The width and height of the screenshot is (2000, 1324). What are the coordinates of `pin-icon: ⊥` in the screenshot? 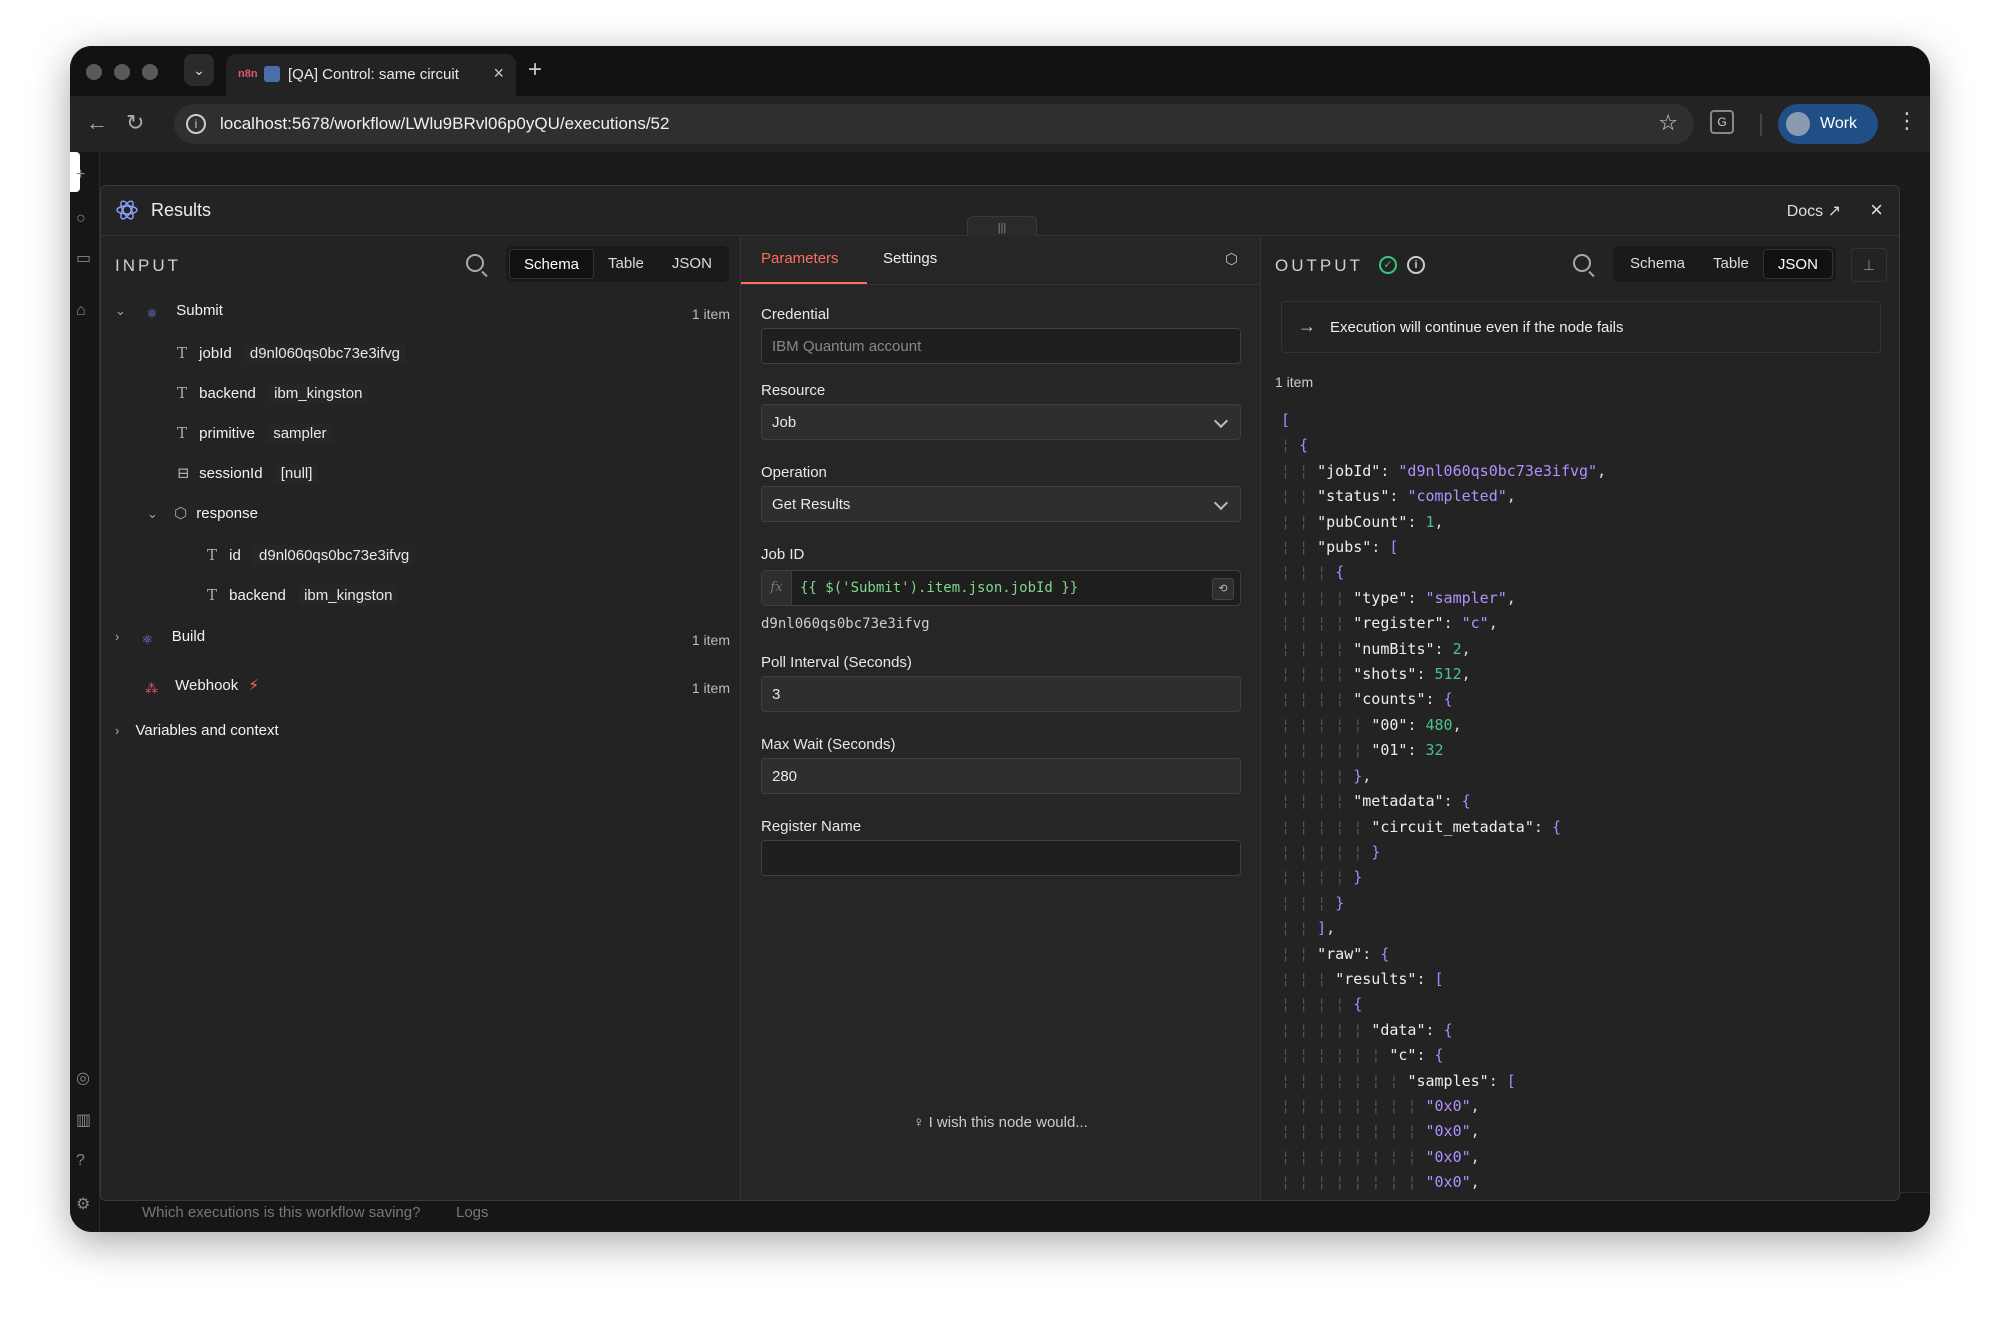 It's located at (1869, 265).